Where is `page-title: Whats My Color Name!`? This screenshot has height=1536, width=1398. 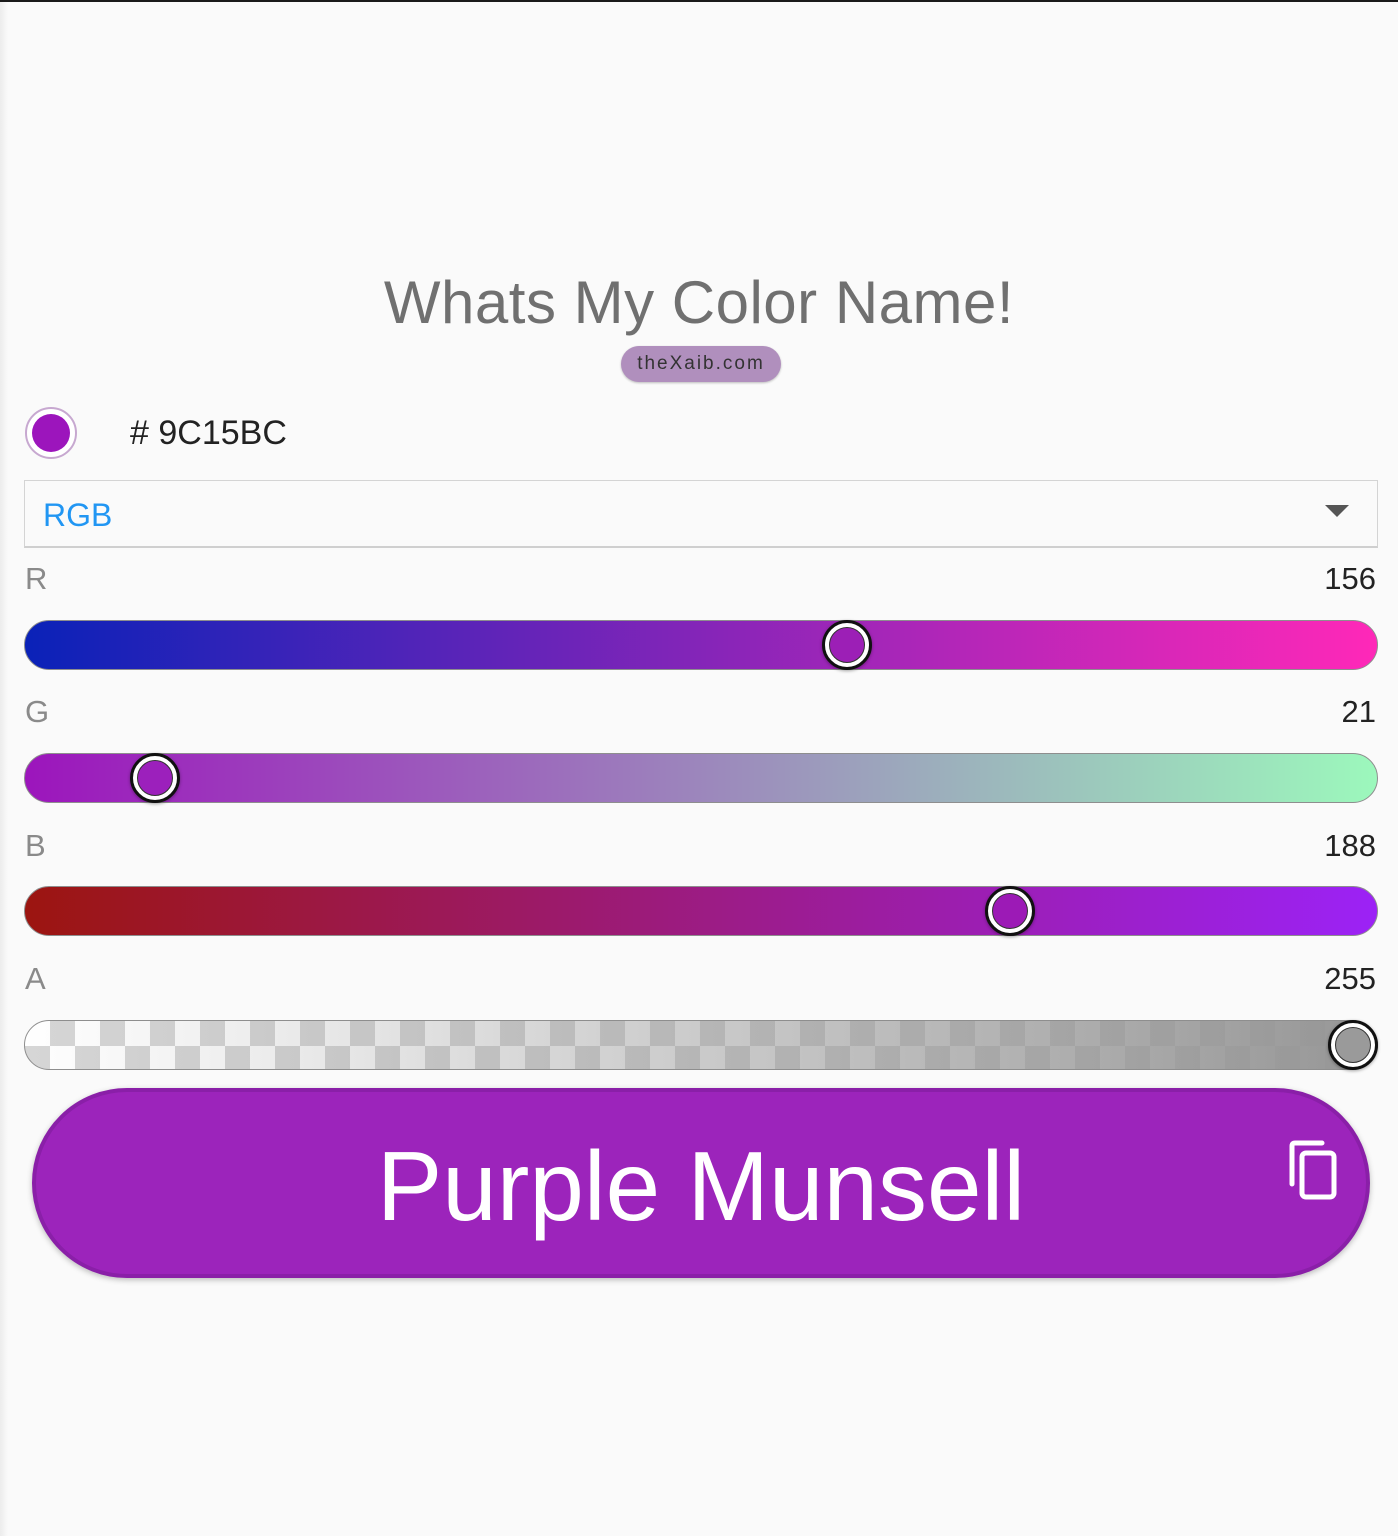 page-title: Whats My Color Name! is located at coordinates (699, 302).